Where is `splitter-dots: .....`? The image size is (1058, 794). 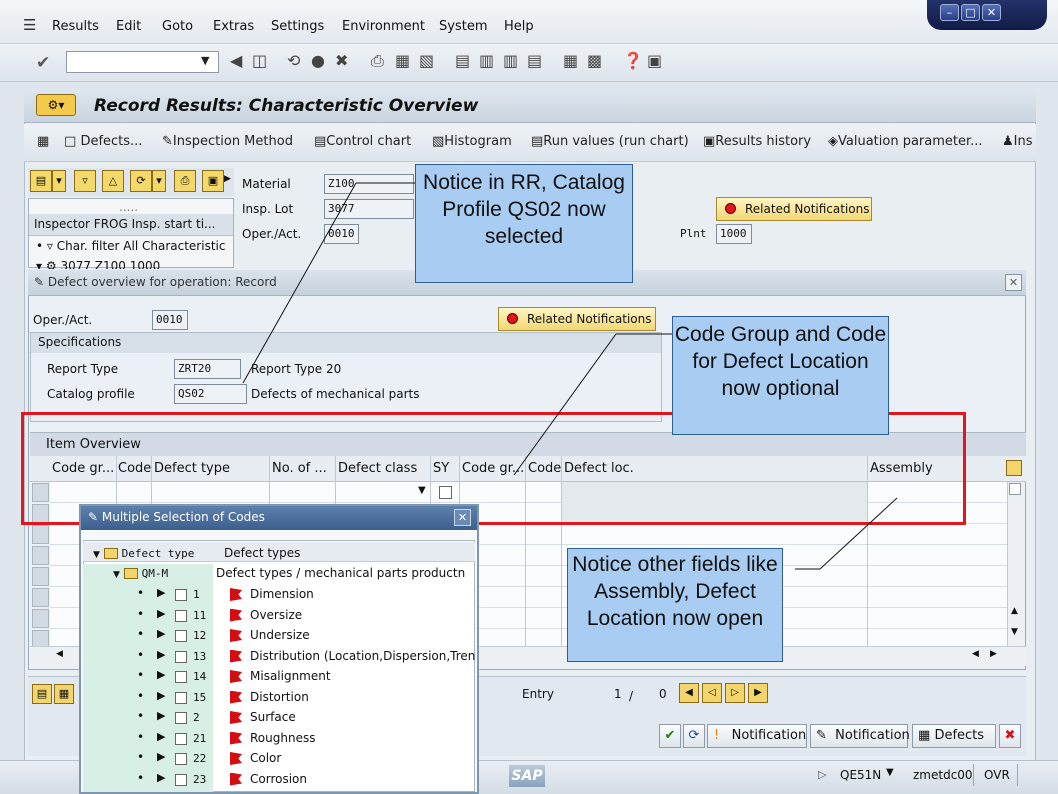
splitter-dots: ..... is located at coordinates (128, 207).